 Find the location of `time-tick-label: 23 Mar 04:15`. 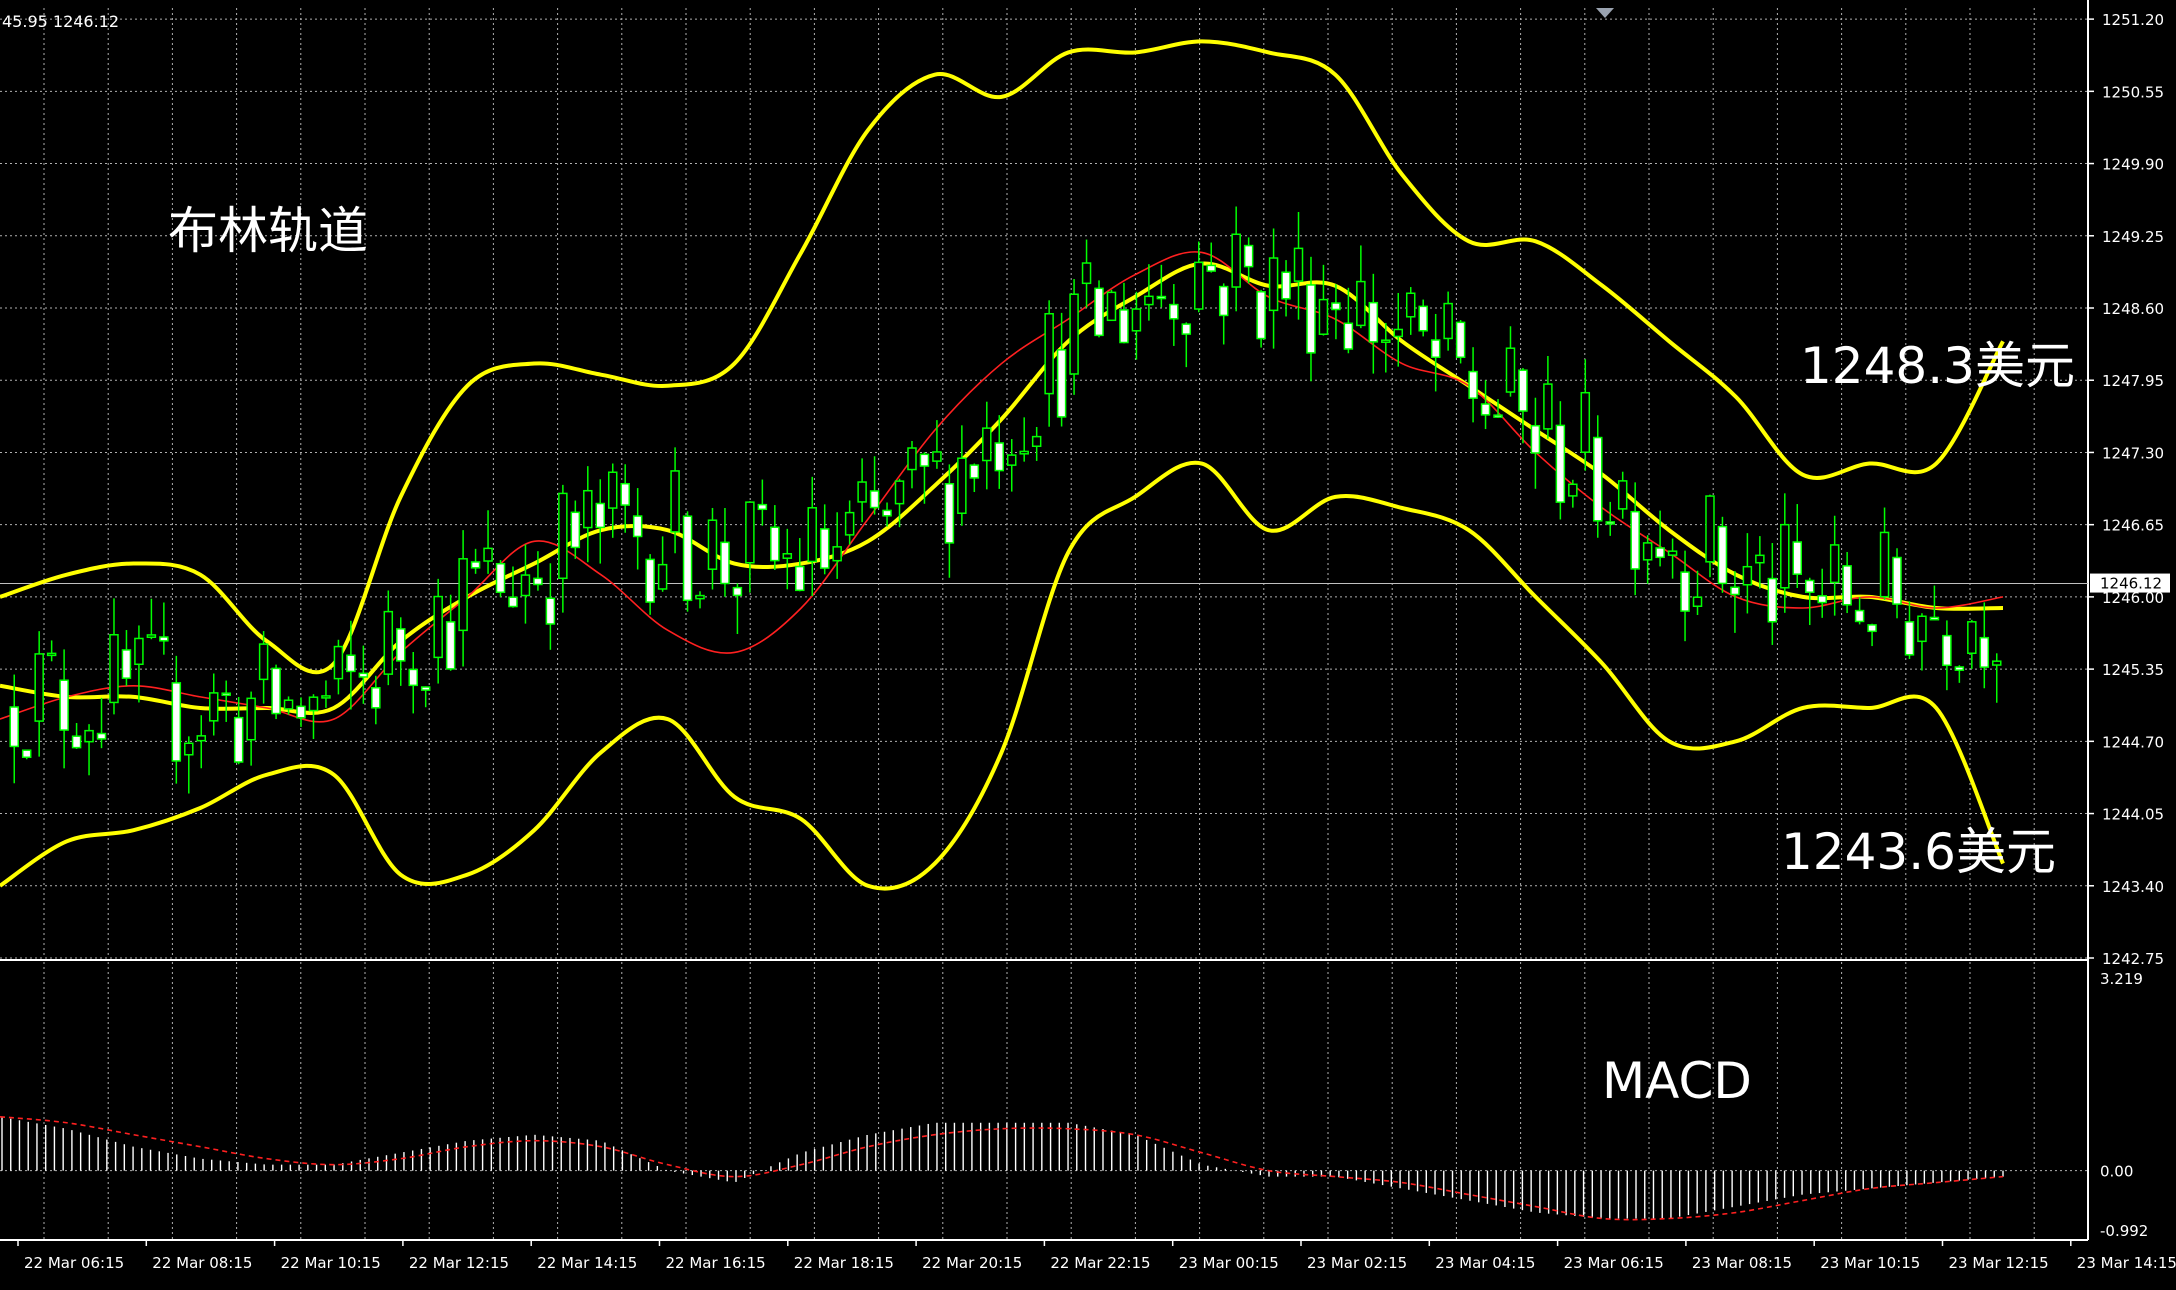

time-tick-label: 23 Mar 04:15 is located at coordinates (1485, 1263).